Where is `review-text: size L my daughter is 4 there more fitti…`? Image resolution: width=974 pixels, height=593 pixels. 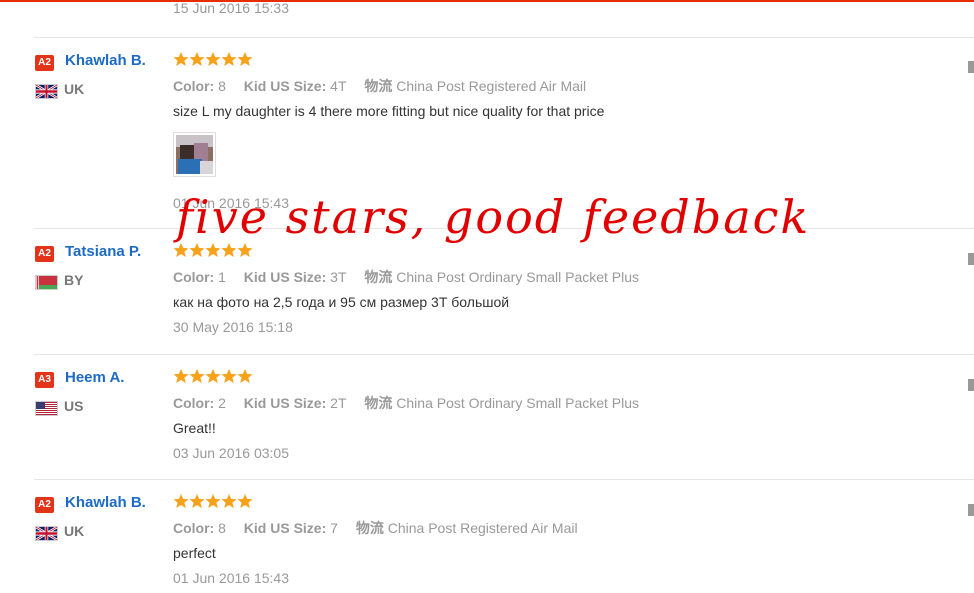
review-text: size L my daughter is 4 there more fitti… is located at coordinates (389, 111).